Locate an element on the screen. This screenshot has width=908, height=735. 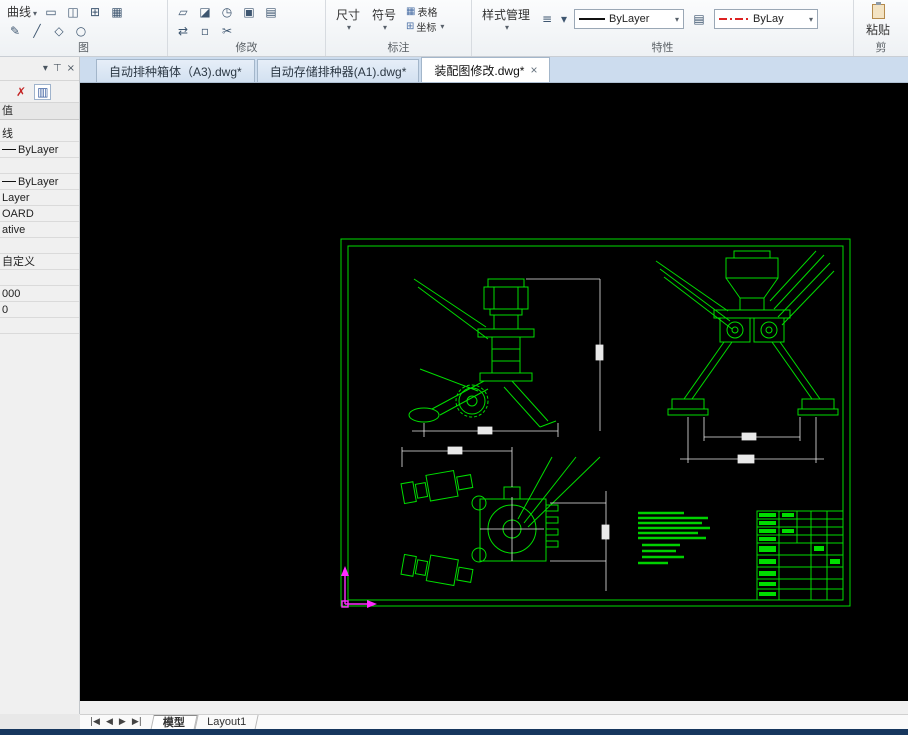
offset-icon: ▱ is located at coordinates (183, 12).